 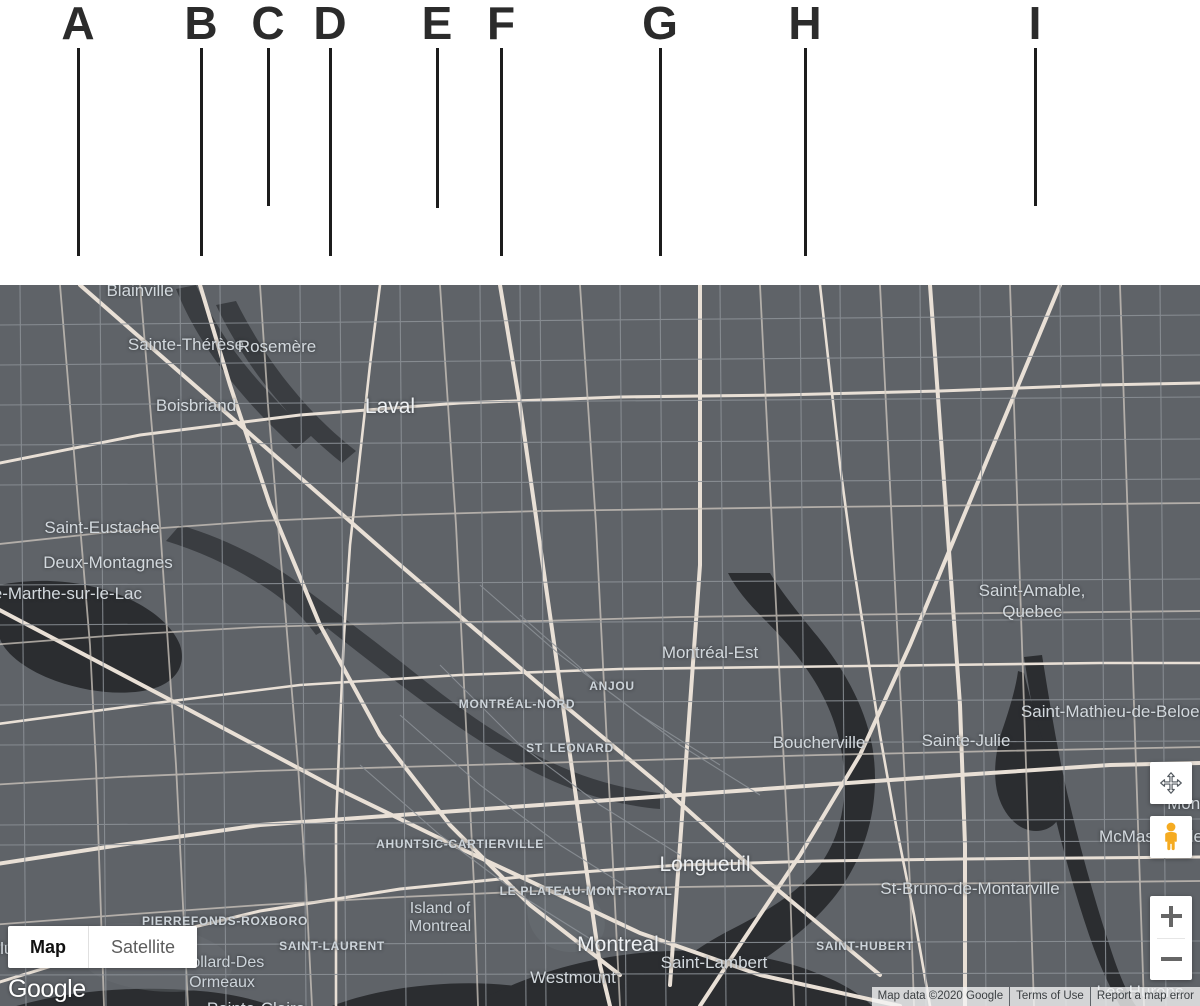 I want to click on filter-button-label: Device assignment, so click(x=890, y=261).